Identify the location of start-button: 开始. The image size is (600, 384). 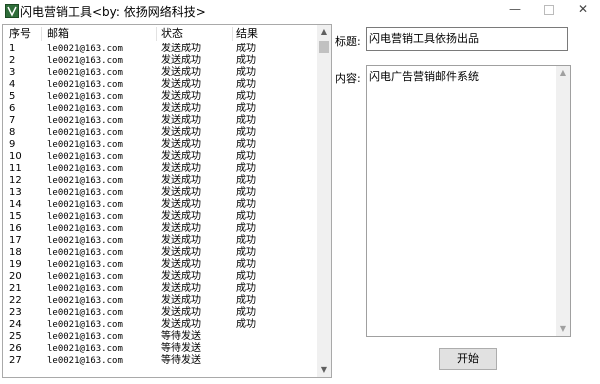
(468, 359).